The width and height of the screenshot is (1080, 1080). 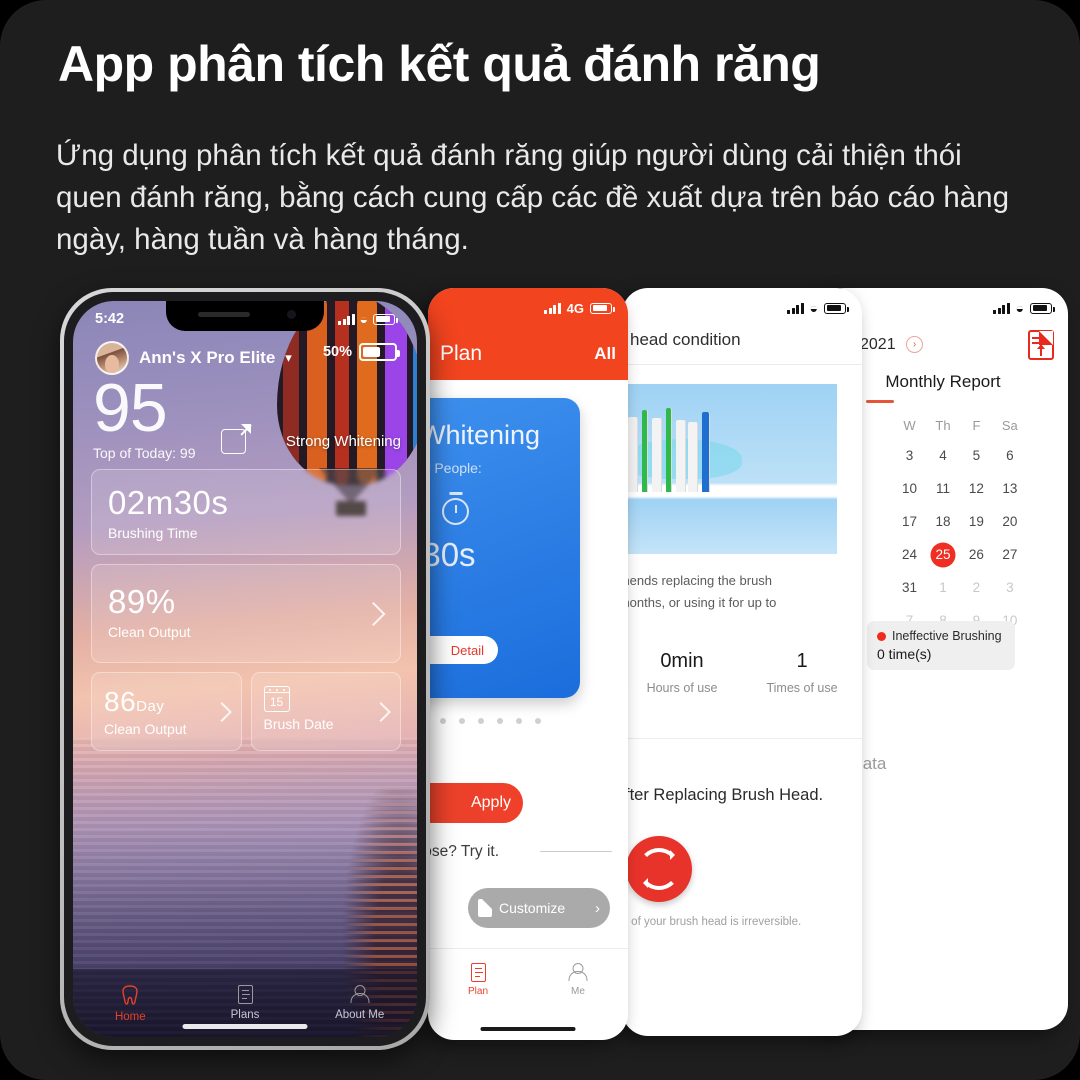 I want to click on score-subtitle: Top of Today: 99, so click(x=144, y=452).